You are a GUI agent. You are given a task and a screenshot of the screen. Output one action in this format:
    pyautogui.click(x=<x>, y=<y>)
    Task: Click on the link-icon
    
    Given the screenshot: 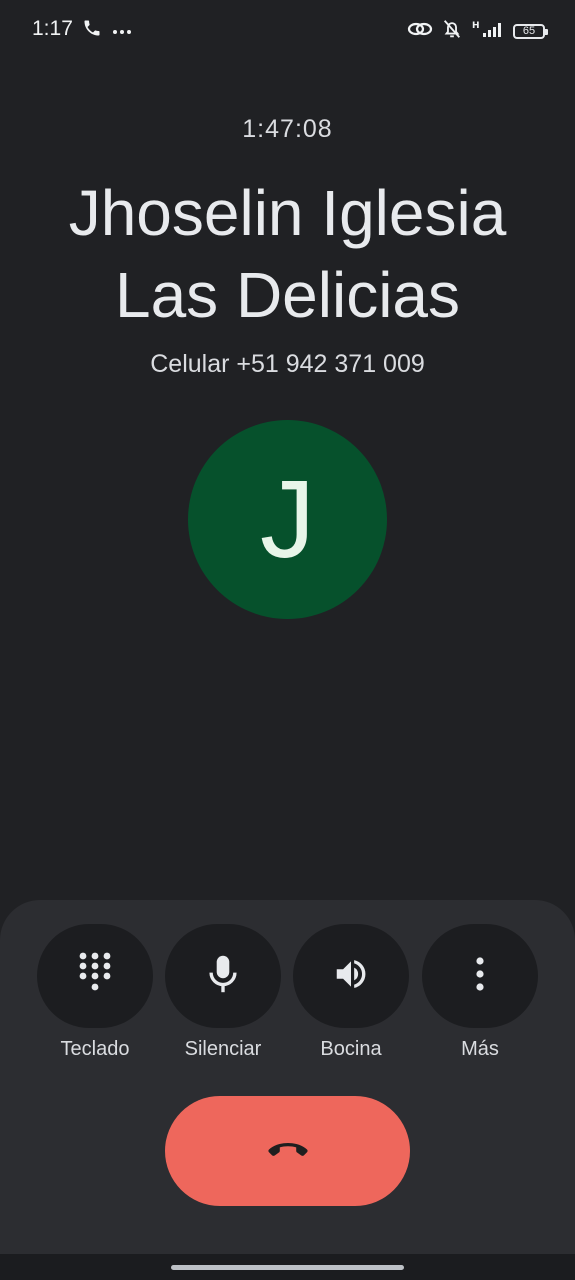 What is the action you would take?
    pyautogui.click(x=420, y=31)
    